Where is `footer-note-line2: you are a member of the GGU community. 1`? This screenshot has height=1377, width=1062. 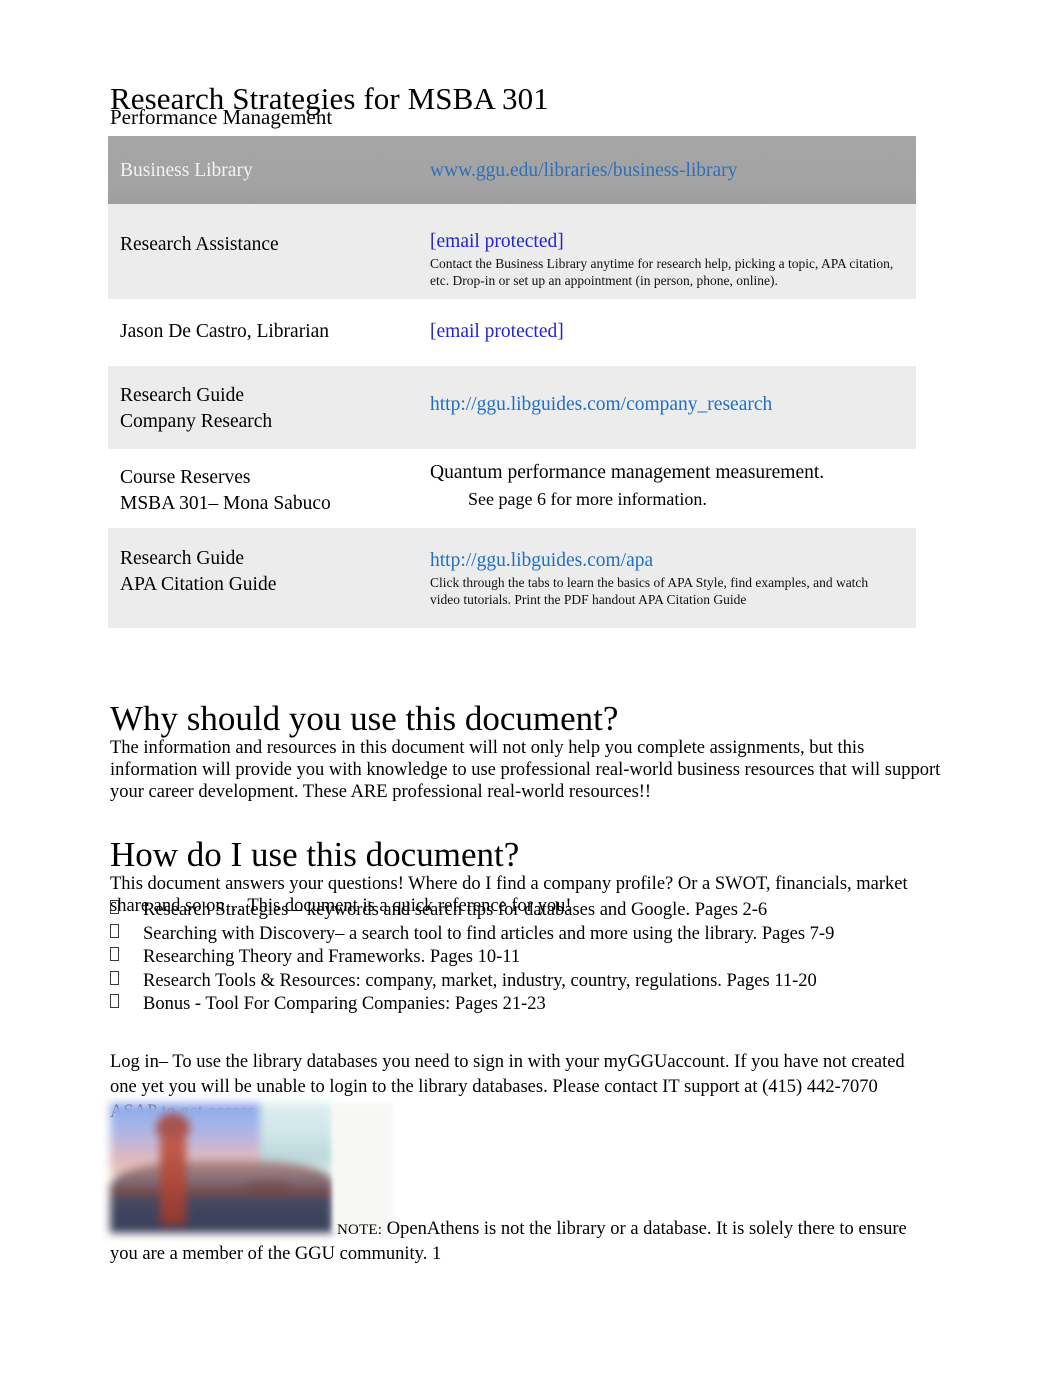
footer-note-line2: you are a member of the GGU community. 1 is located at coordinates (276, 1254).